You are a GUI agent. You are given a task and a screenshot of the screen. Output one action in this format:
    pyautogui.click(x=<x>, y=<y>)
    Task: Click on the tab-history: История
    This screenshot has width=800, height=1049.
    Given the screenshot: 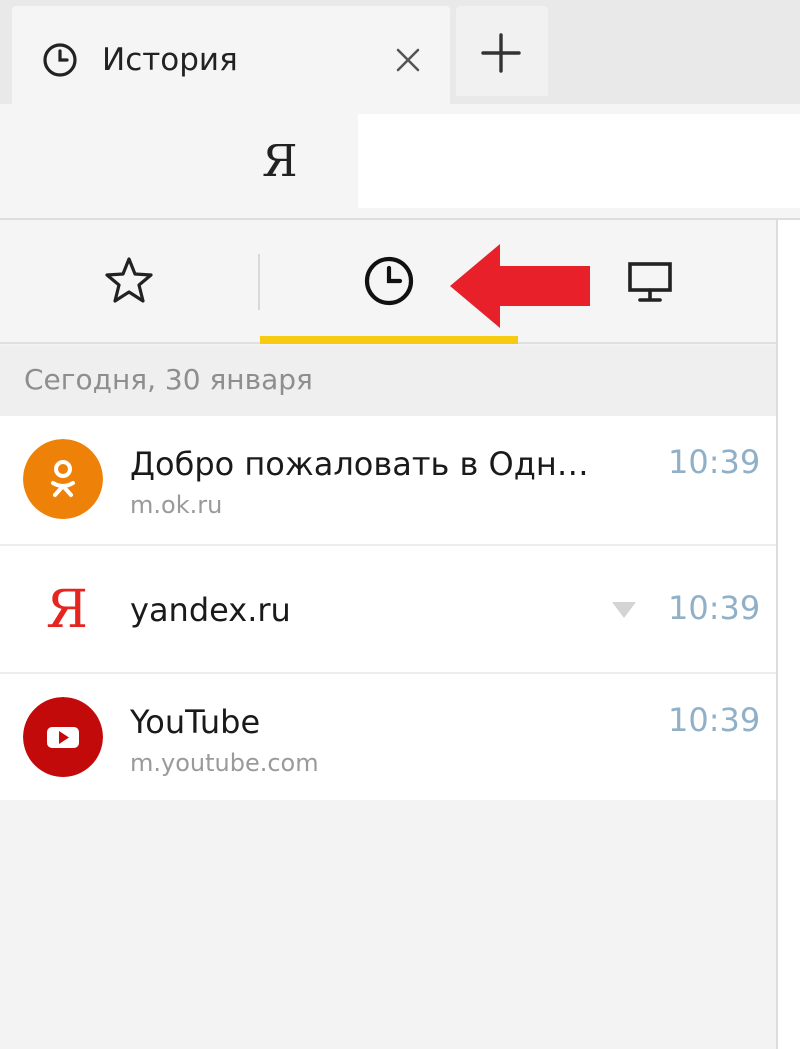 What is the action you would take?
    pyautogui.click(x=231, y=55)
    